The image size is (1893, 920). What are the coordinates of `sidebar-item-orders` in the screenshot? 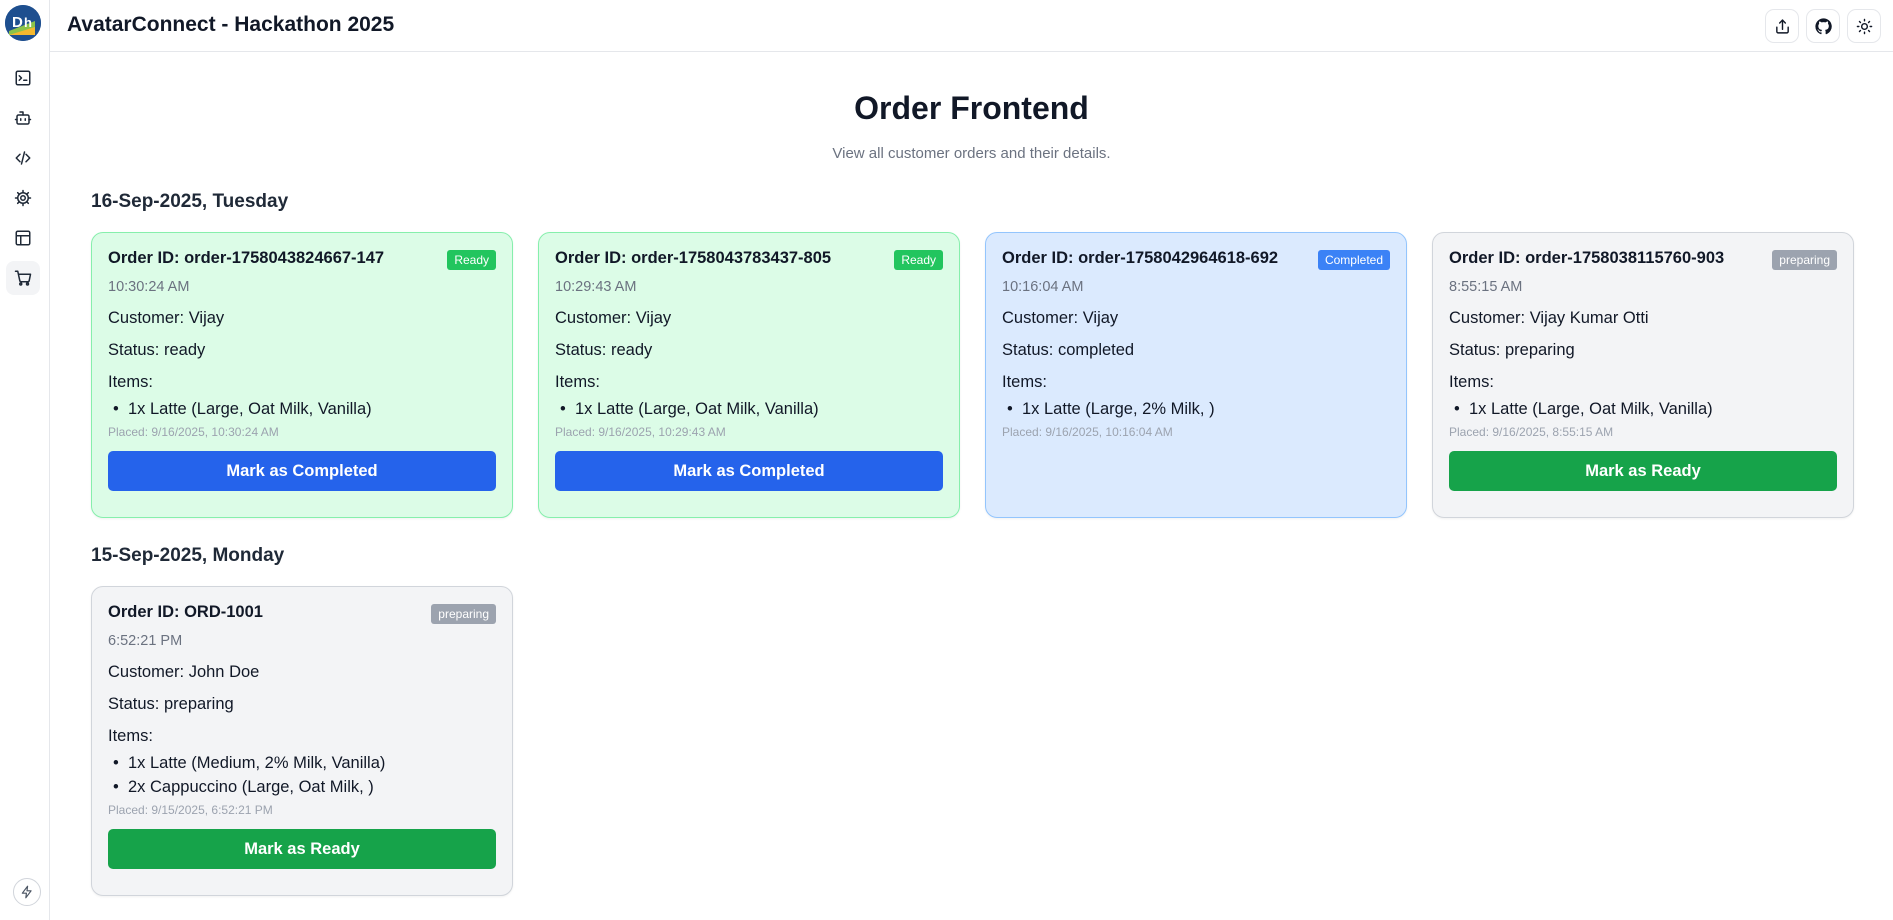 It's located at (23, 278).